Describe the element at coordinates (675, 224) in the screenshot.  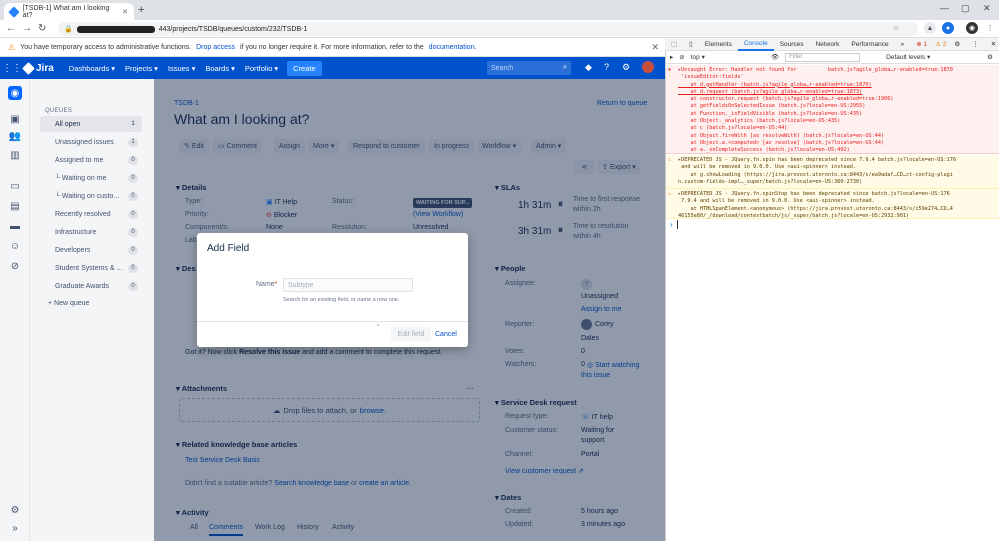
I see `console-prompt: ›` at that location.